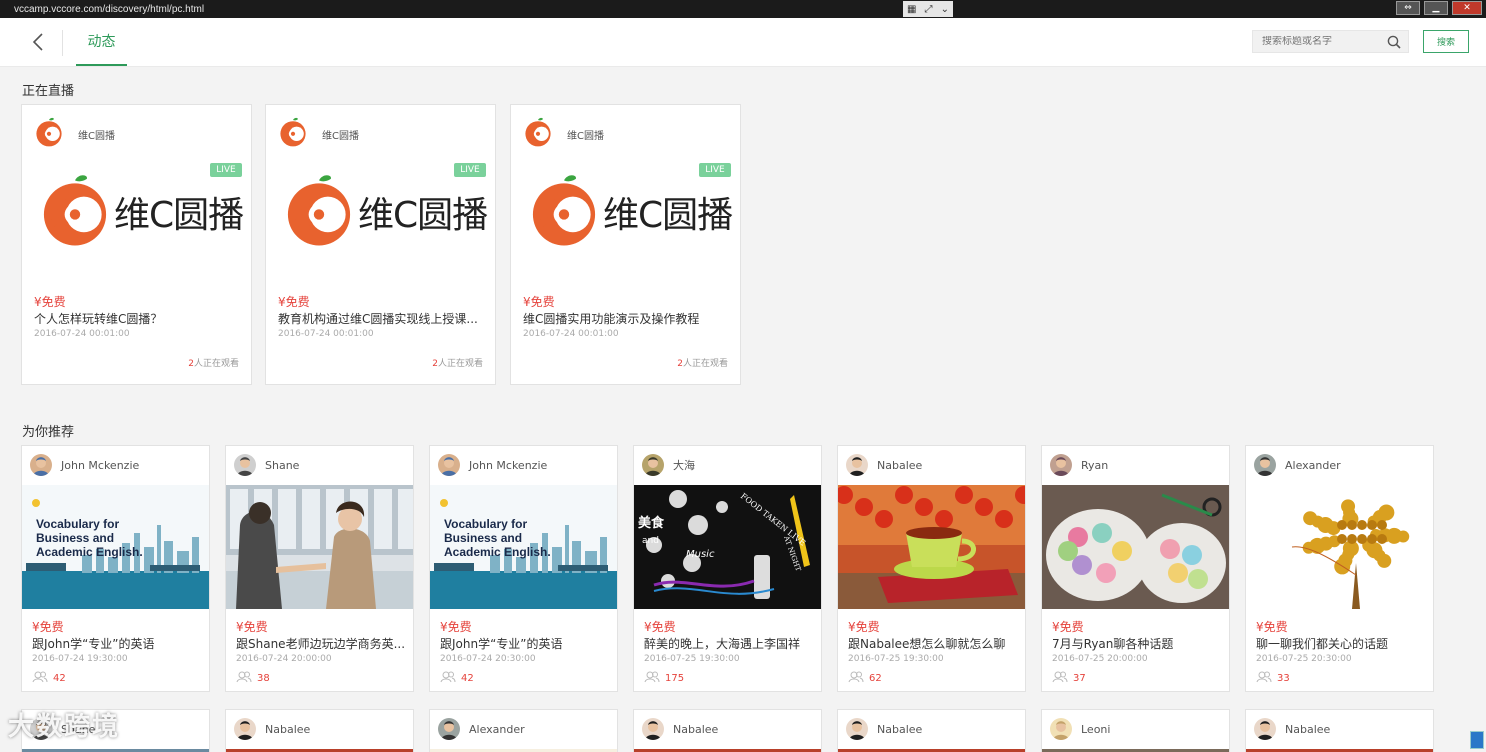 This screenshot has width=1486, height=752. Describe the element at coordinates (1273, 678) in the screenshot. I see `participant-count: 33` at that location.